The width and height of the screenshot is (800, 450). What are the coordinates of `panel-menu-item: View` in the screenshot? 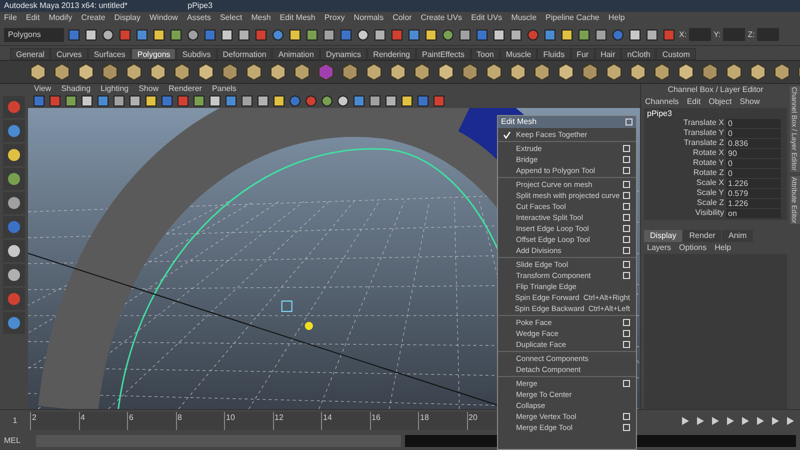 It's located at (43, 89).